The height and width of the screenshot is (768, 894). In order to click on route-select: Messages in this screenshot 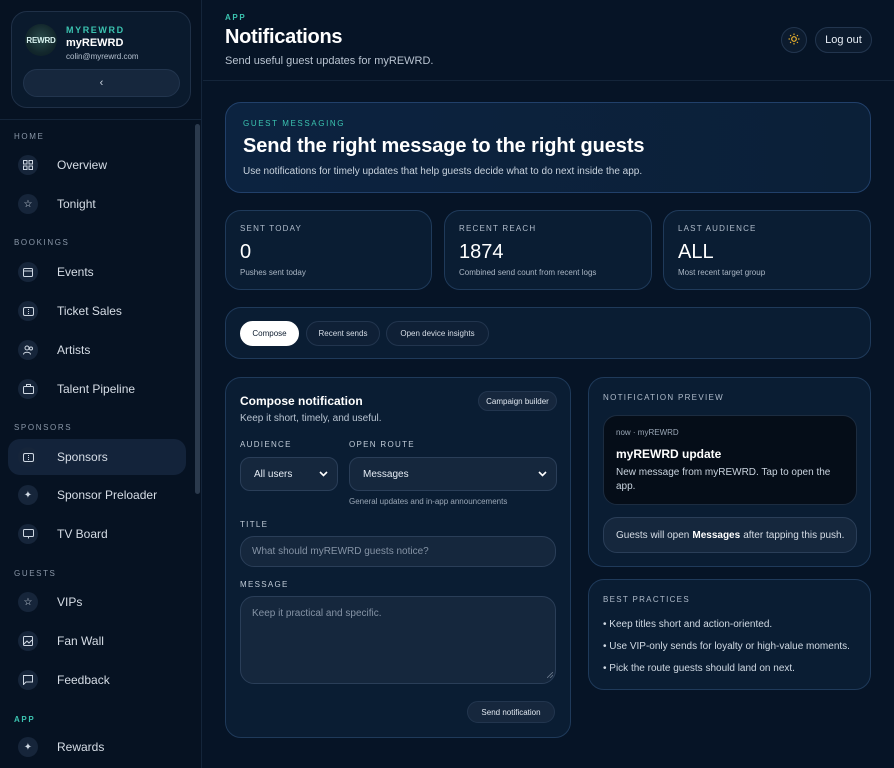, I will do `click(453, 474)`.